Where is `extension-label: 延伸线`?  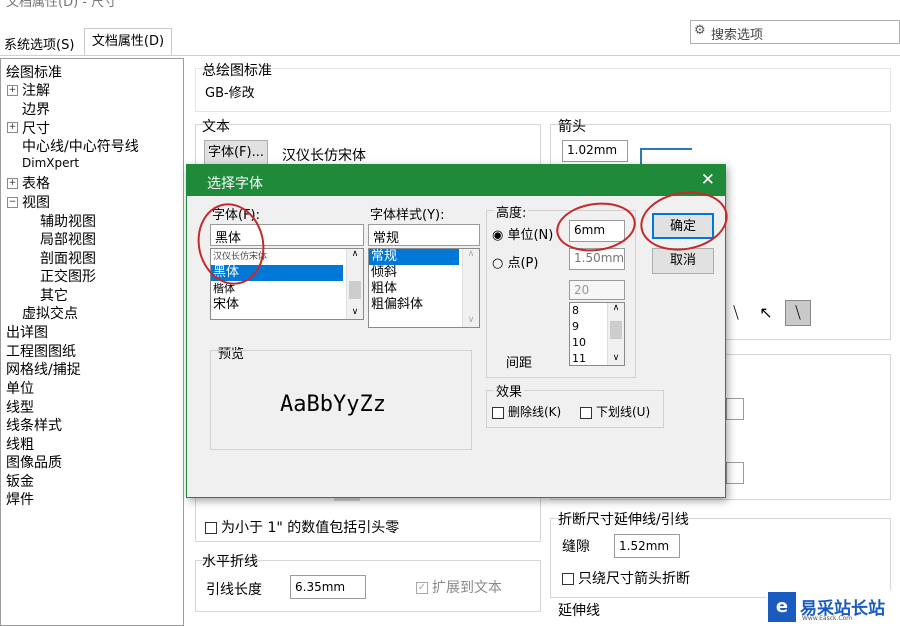 extension-label: 延伸线 is located at coordinates (579, 611).